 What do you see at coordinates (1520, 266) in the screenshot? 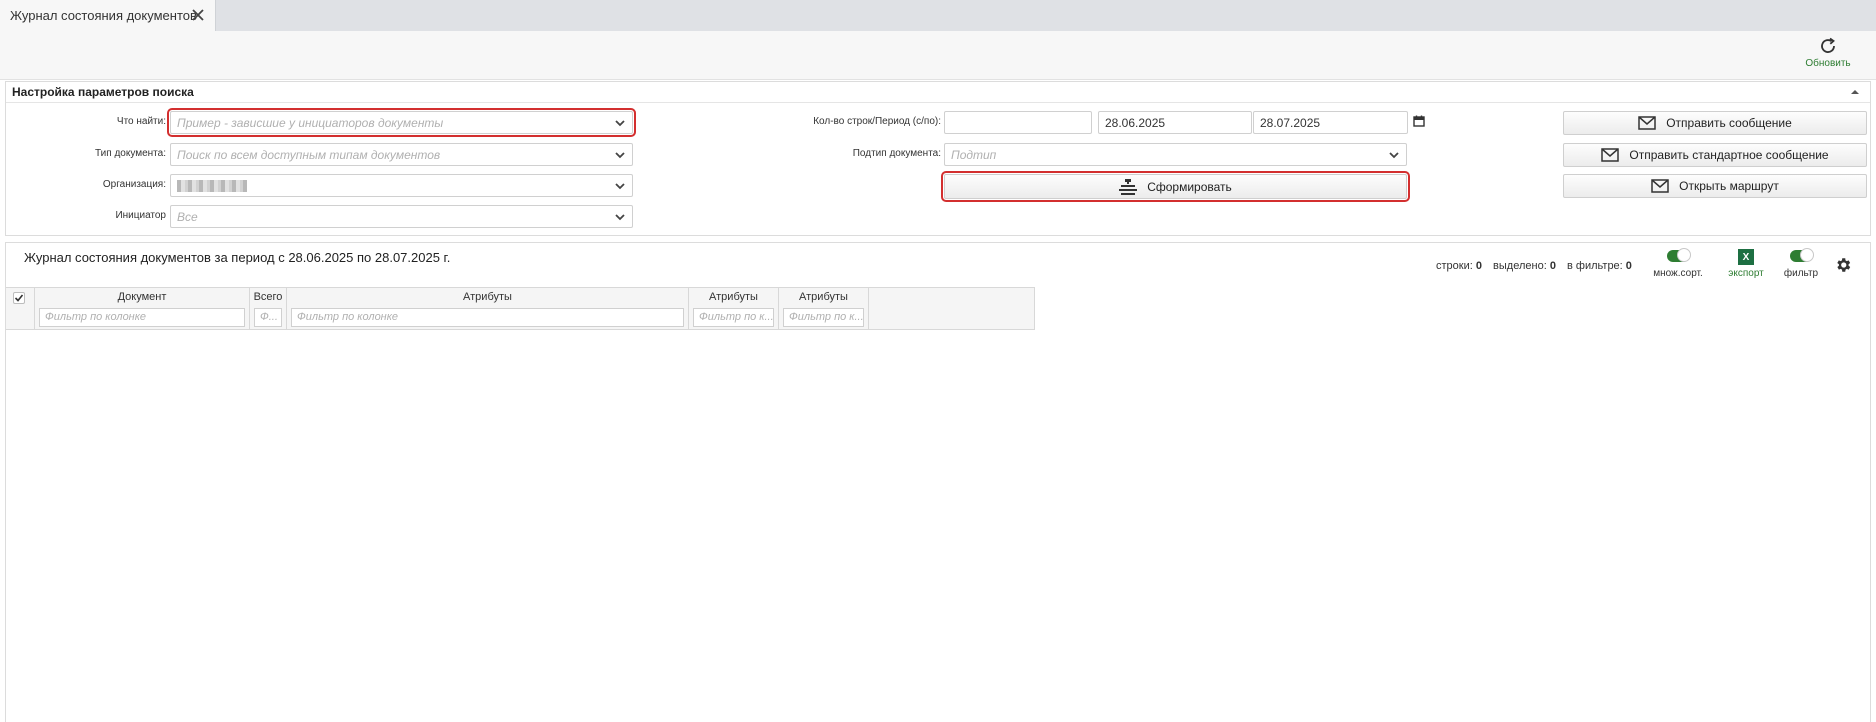
I see `selected-stat-label: выделено:` at bounding box center [1520, 266].